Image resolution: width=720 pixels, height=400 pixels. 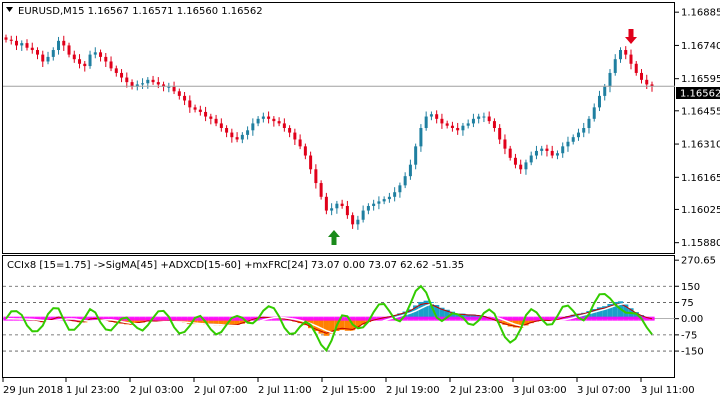 I want to click on time-tick-label: 2 Jul 23:00, so click(x=477, y=390).